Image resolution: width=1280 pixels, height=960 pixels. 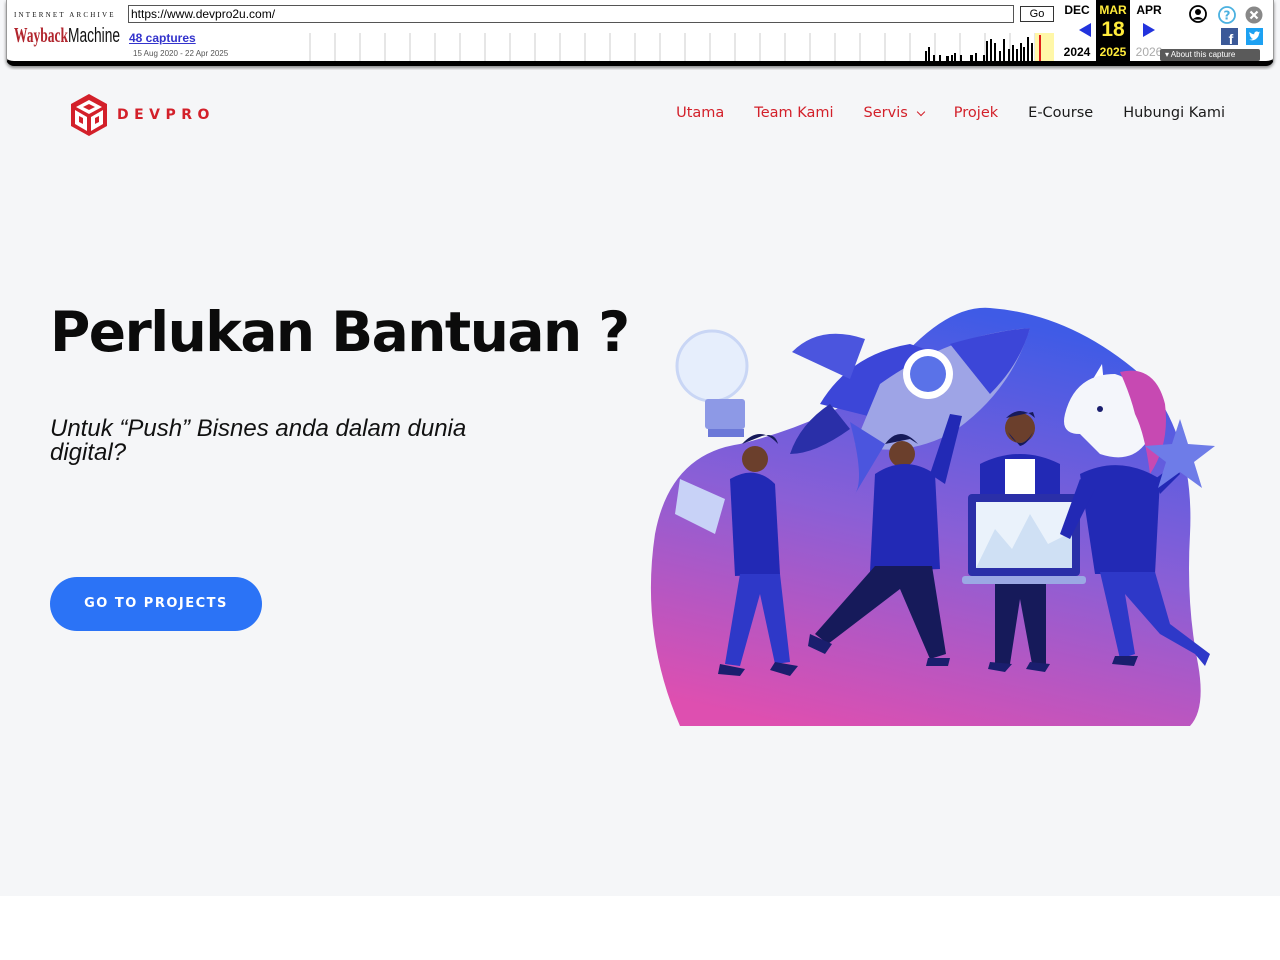 I want to click on next-capture-arrow-icon, so click(x=1149, y=30).